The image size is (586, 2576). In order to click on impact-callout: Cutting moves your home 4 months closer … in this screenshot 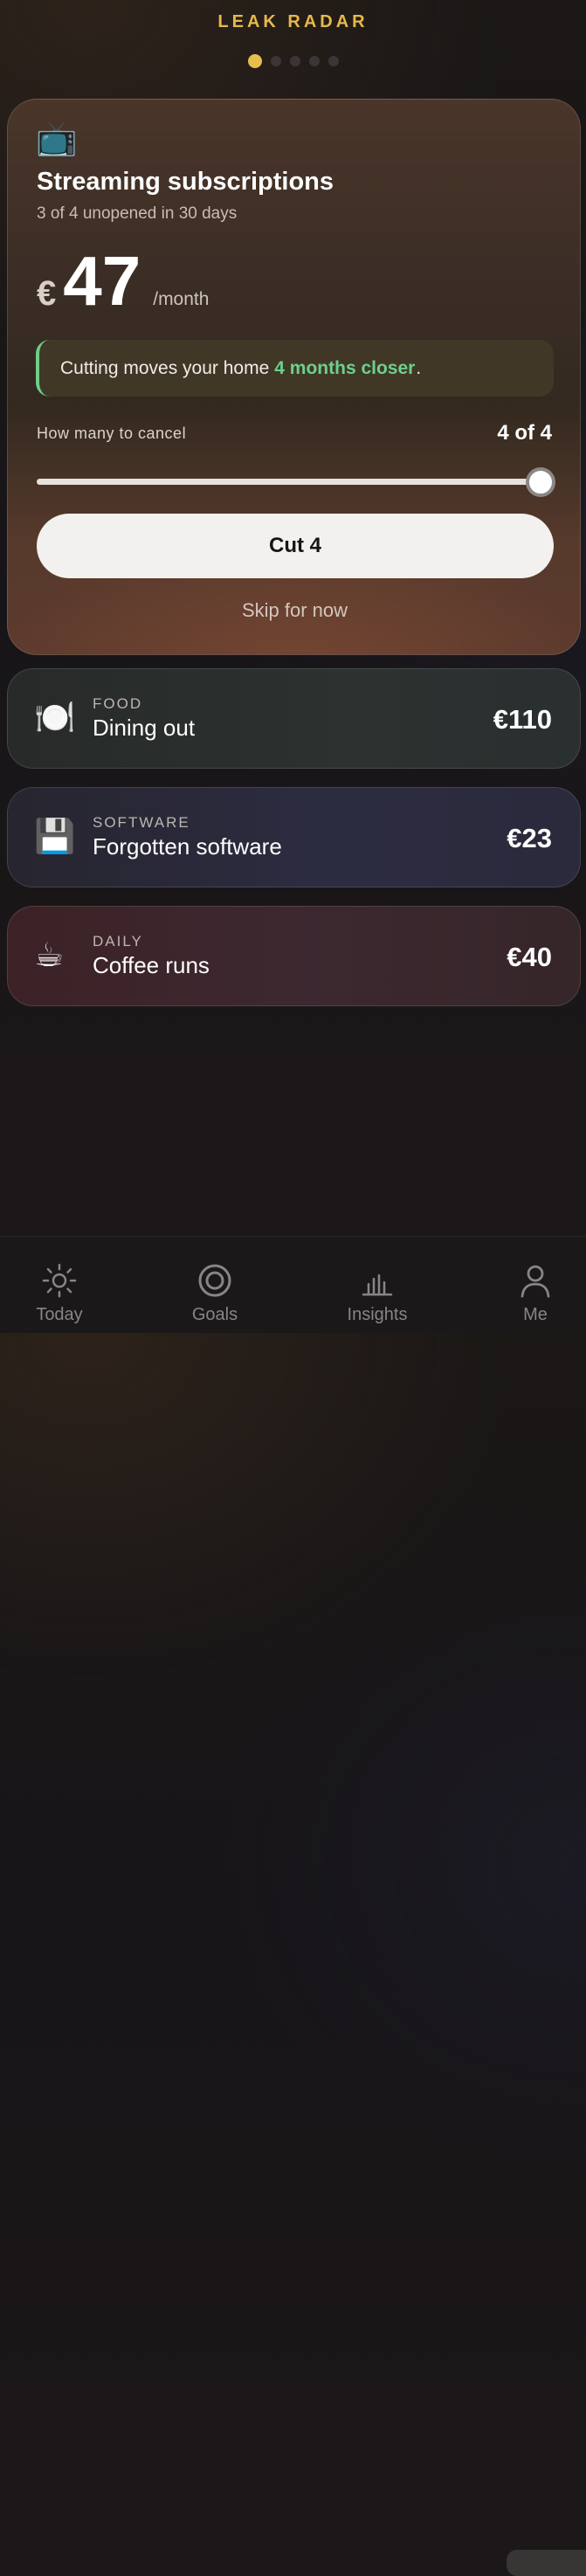, I will do `click(295, 368)`.